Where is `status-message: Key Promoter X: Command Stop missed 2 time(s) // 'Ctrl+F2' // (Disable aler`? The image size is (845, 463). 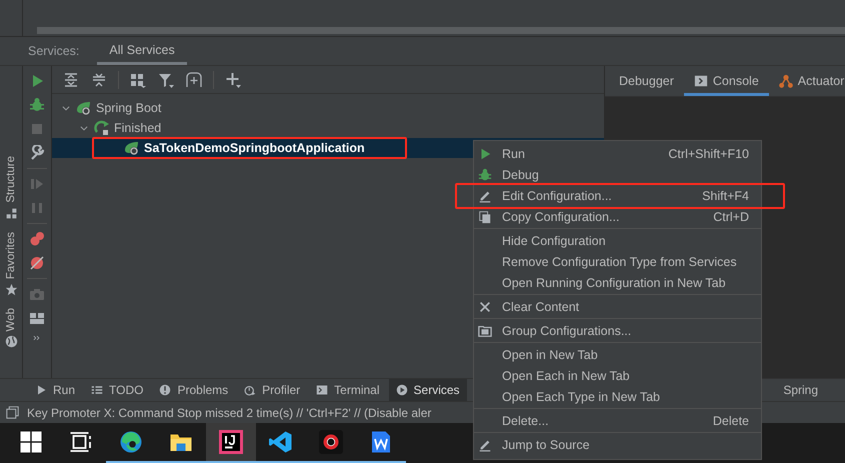 status-message: Key Promoter X: Command Stop missed 2 time(s) // 'Ctrl+F2' // (Disable aler is located at coordinates (229, 413).